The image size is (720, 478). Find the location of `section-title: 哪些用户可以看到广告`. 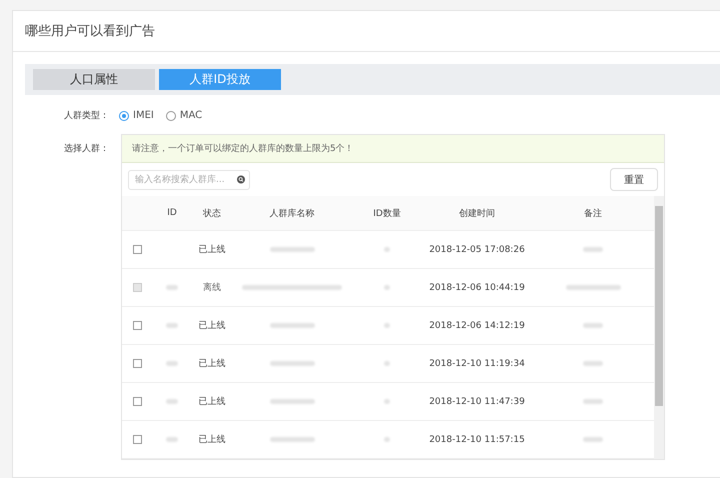

section-title: 哪些用户可以看到广告 is located at coordinates (366, 31).